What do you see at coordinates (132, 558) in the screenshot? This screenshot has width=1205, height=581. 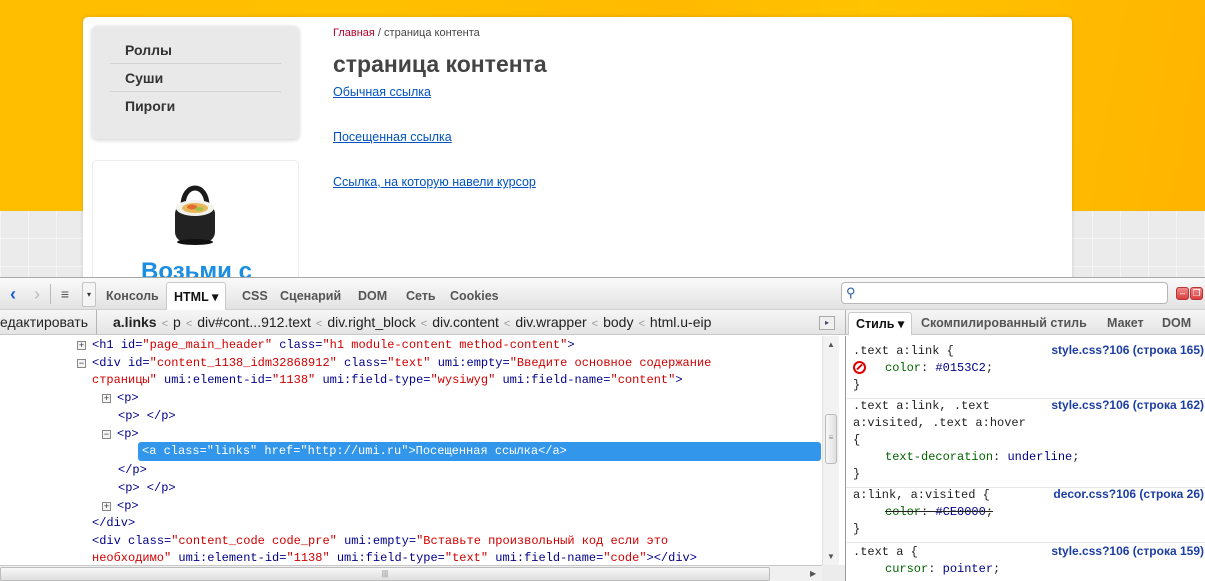 I see `attr-value: необходимо"` at bounding box center [132, 558].